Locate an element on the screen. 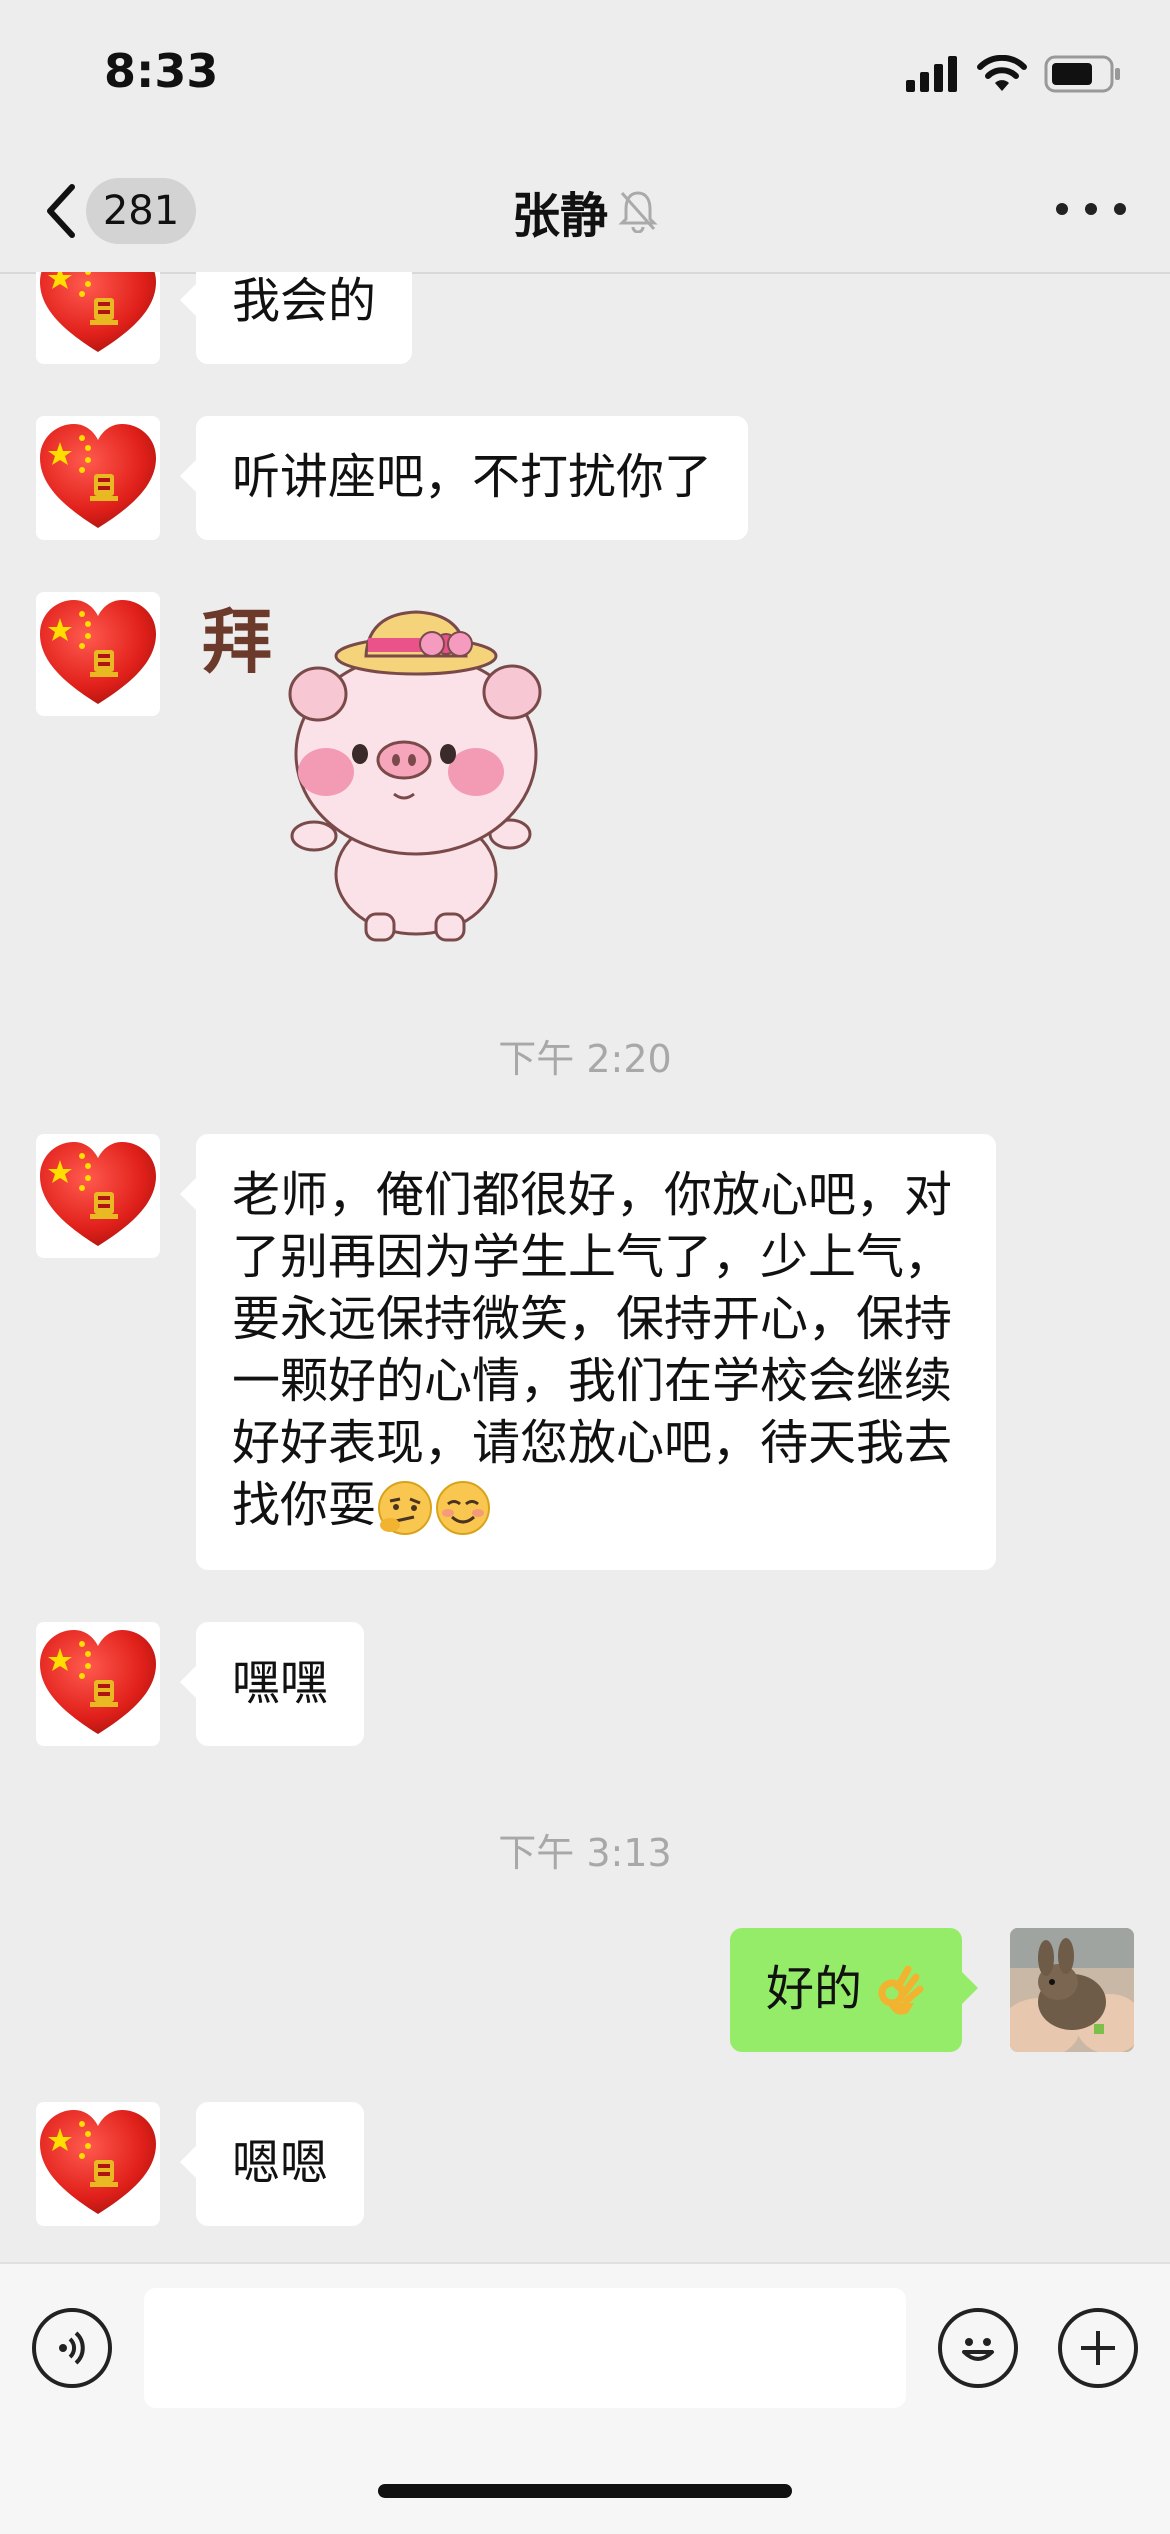 The height and width of the screenshot is (2534, 1170). chat-title: 张静 is located at coordinates (585, 211).